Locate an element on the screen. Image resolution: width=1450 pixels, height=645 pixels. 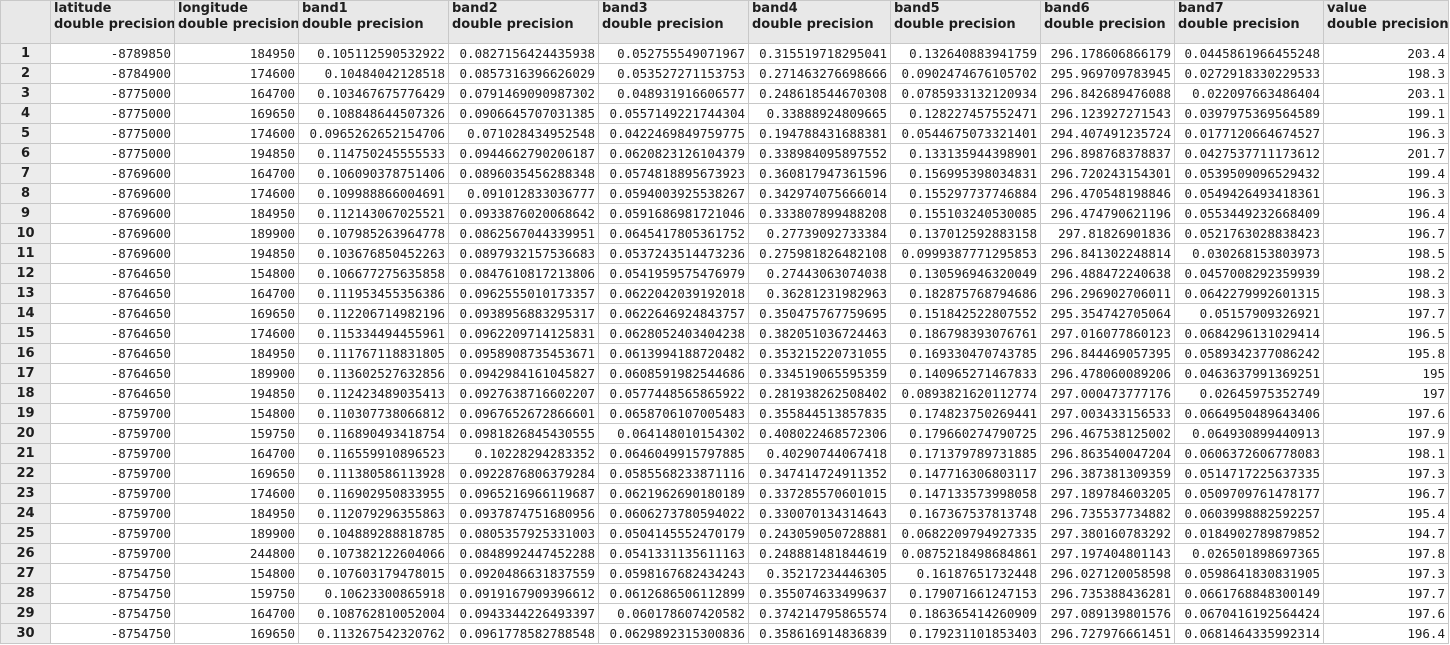
row-number: 26 is located at coordinates (25, 553).